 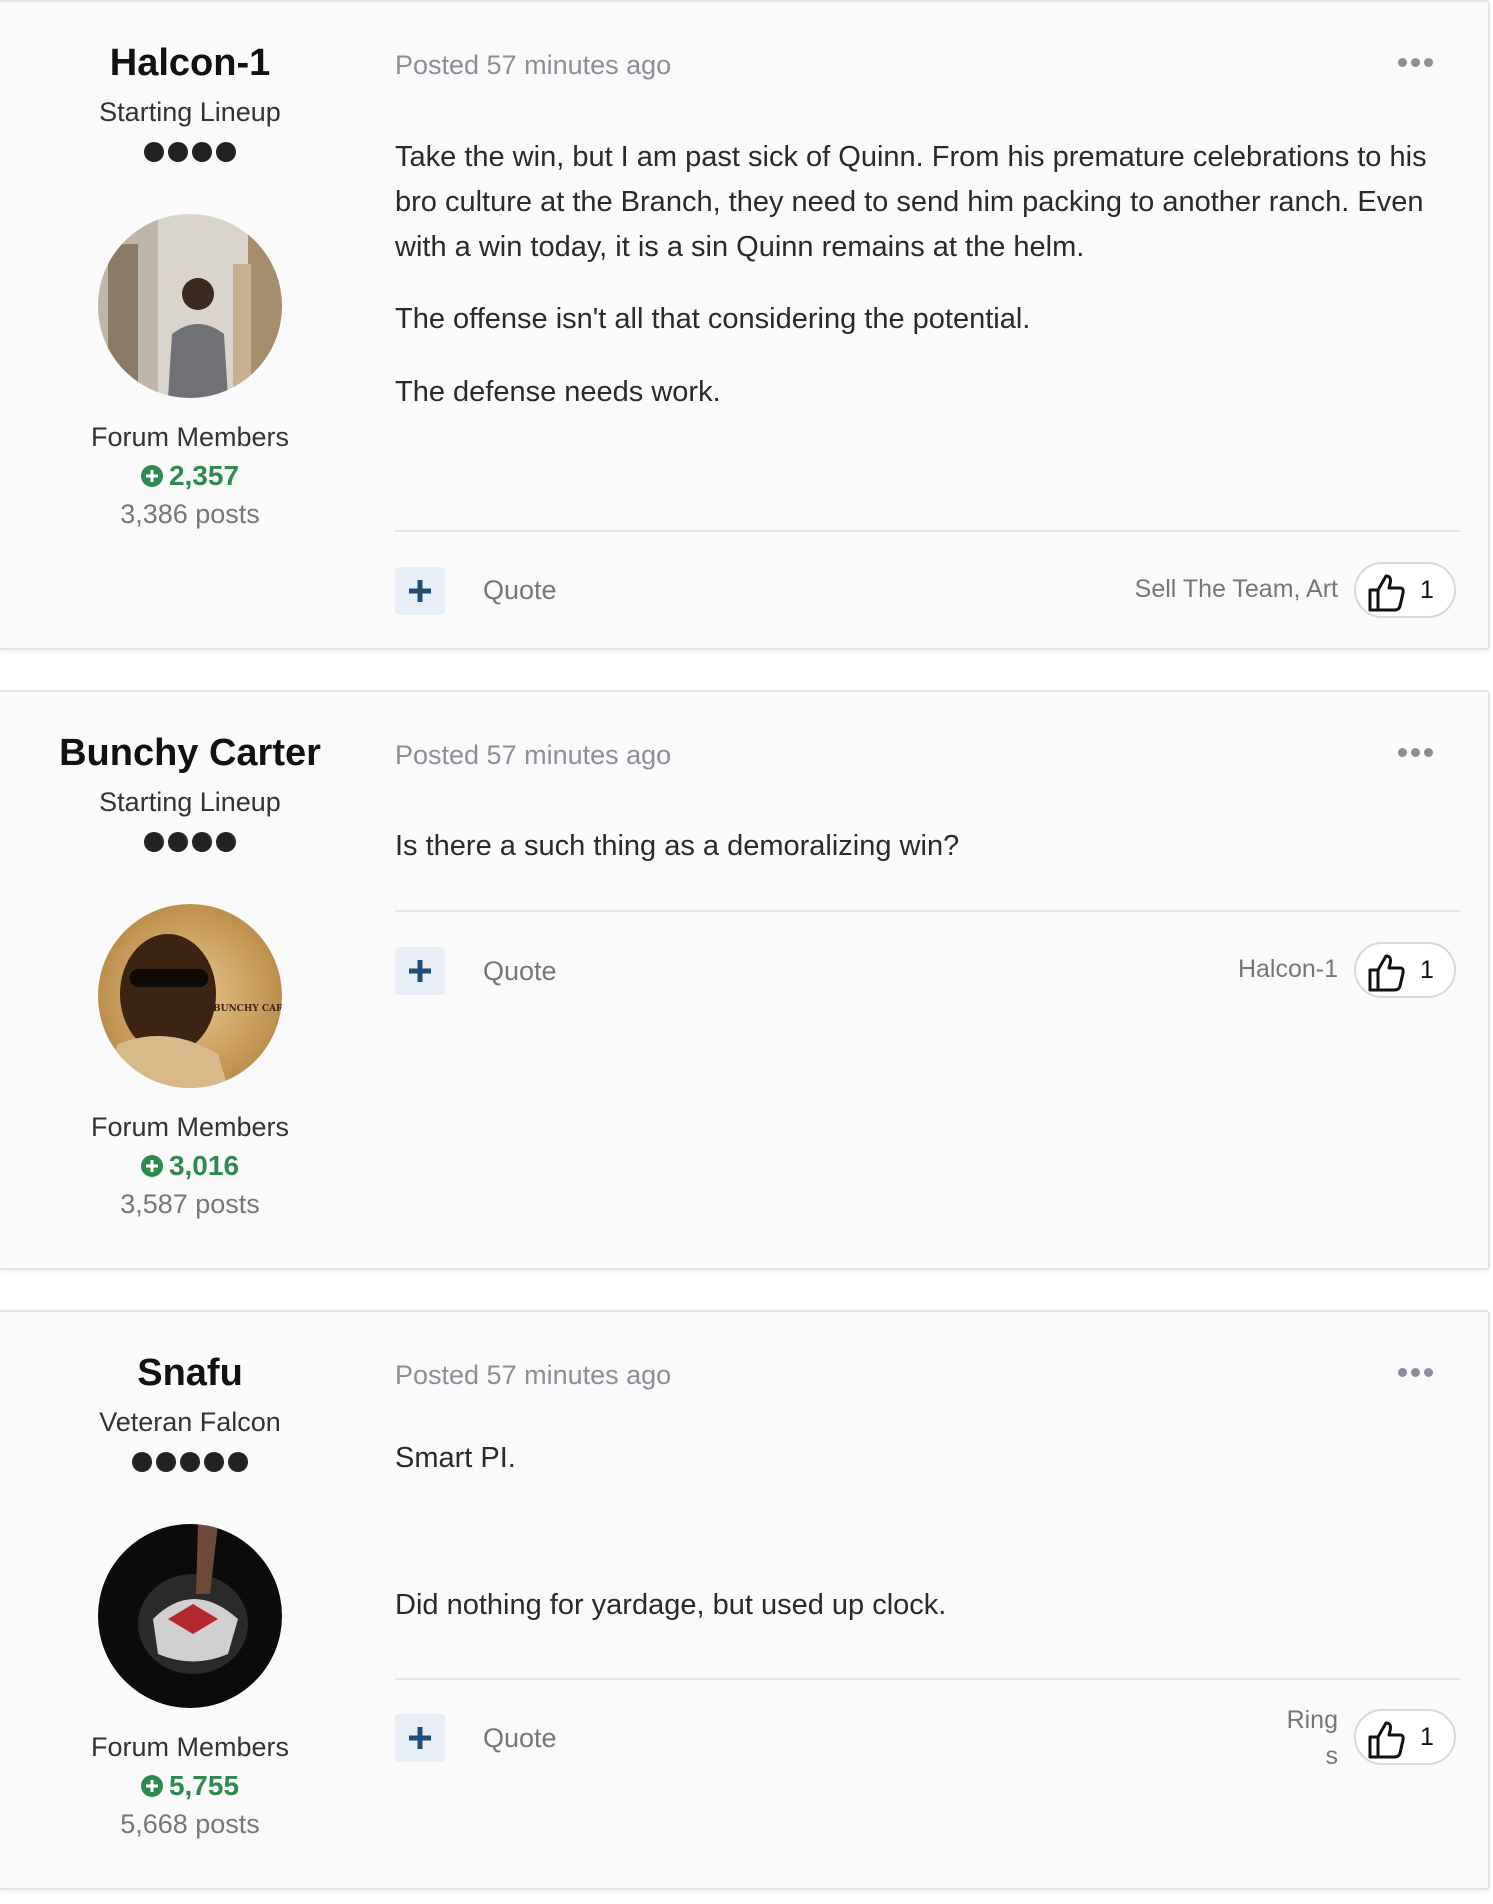 What do you see at coordinates (558, 392) in the screenshot?
I see `post-paragraph: The defense needs work.` at bounding box center [558, 392].